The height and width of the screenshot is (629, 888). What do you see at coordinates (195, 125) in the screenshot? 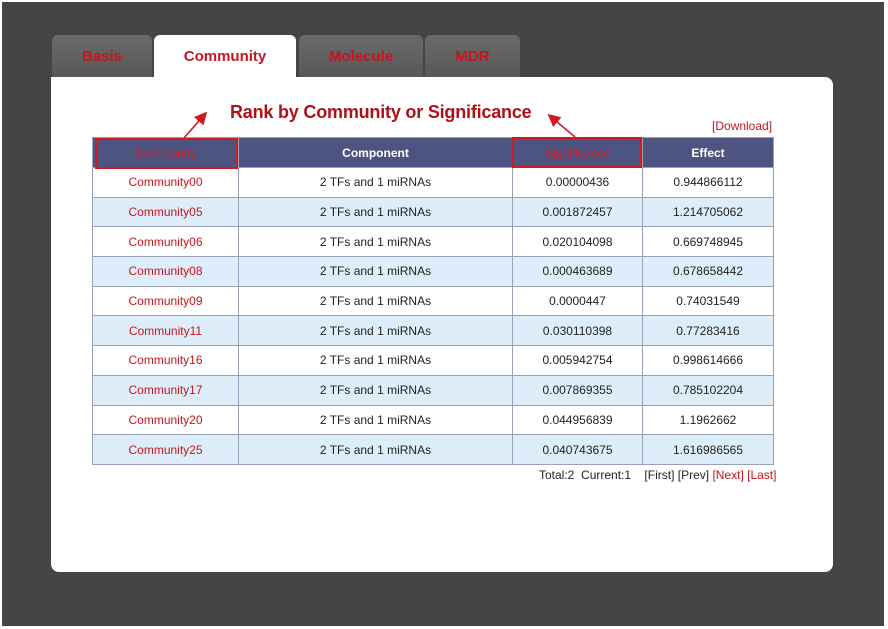
I see `arrow-to-community` at bounding box center [195, 125].